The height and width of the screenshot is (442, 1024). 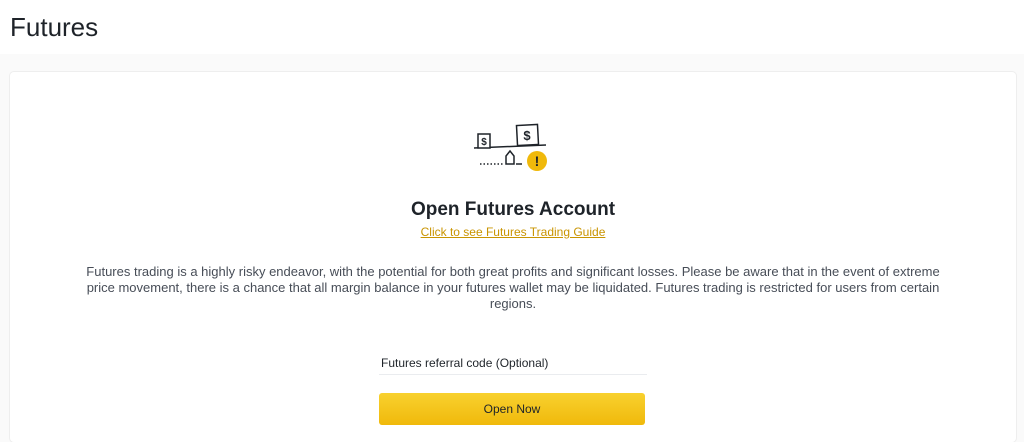 I want to click on referral-code-input, so click(x=513, y=363).